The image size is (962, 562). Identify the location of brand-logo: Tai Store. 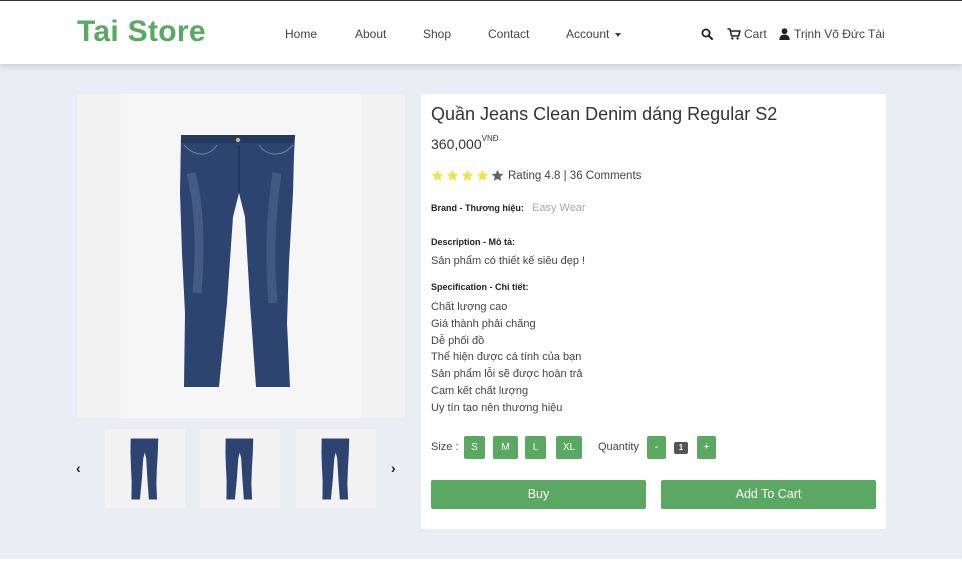
(141, 32).